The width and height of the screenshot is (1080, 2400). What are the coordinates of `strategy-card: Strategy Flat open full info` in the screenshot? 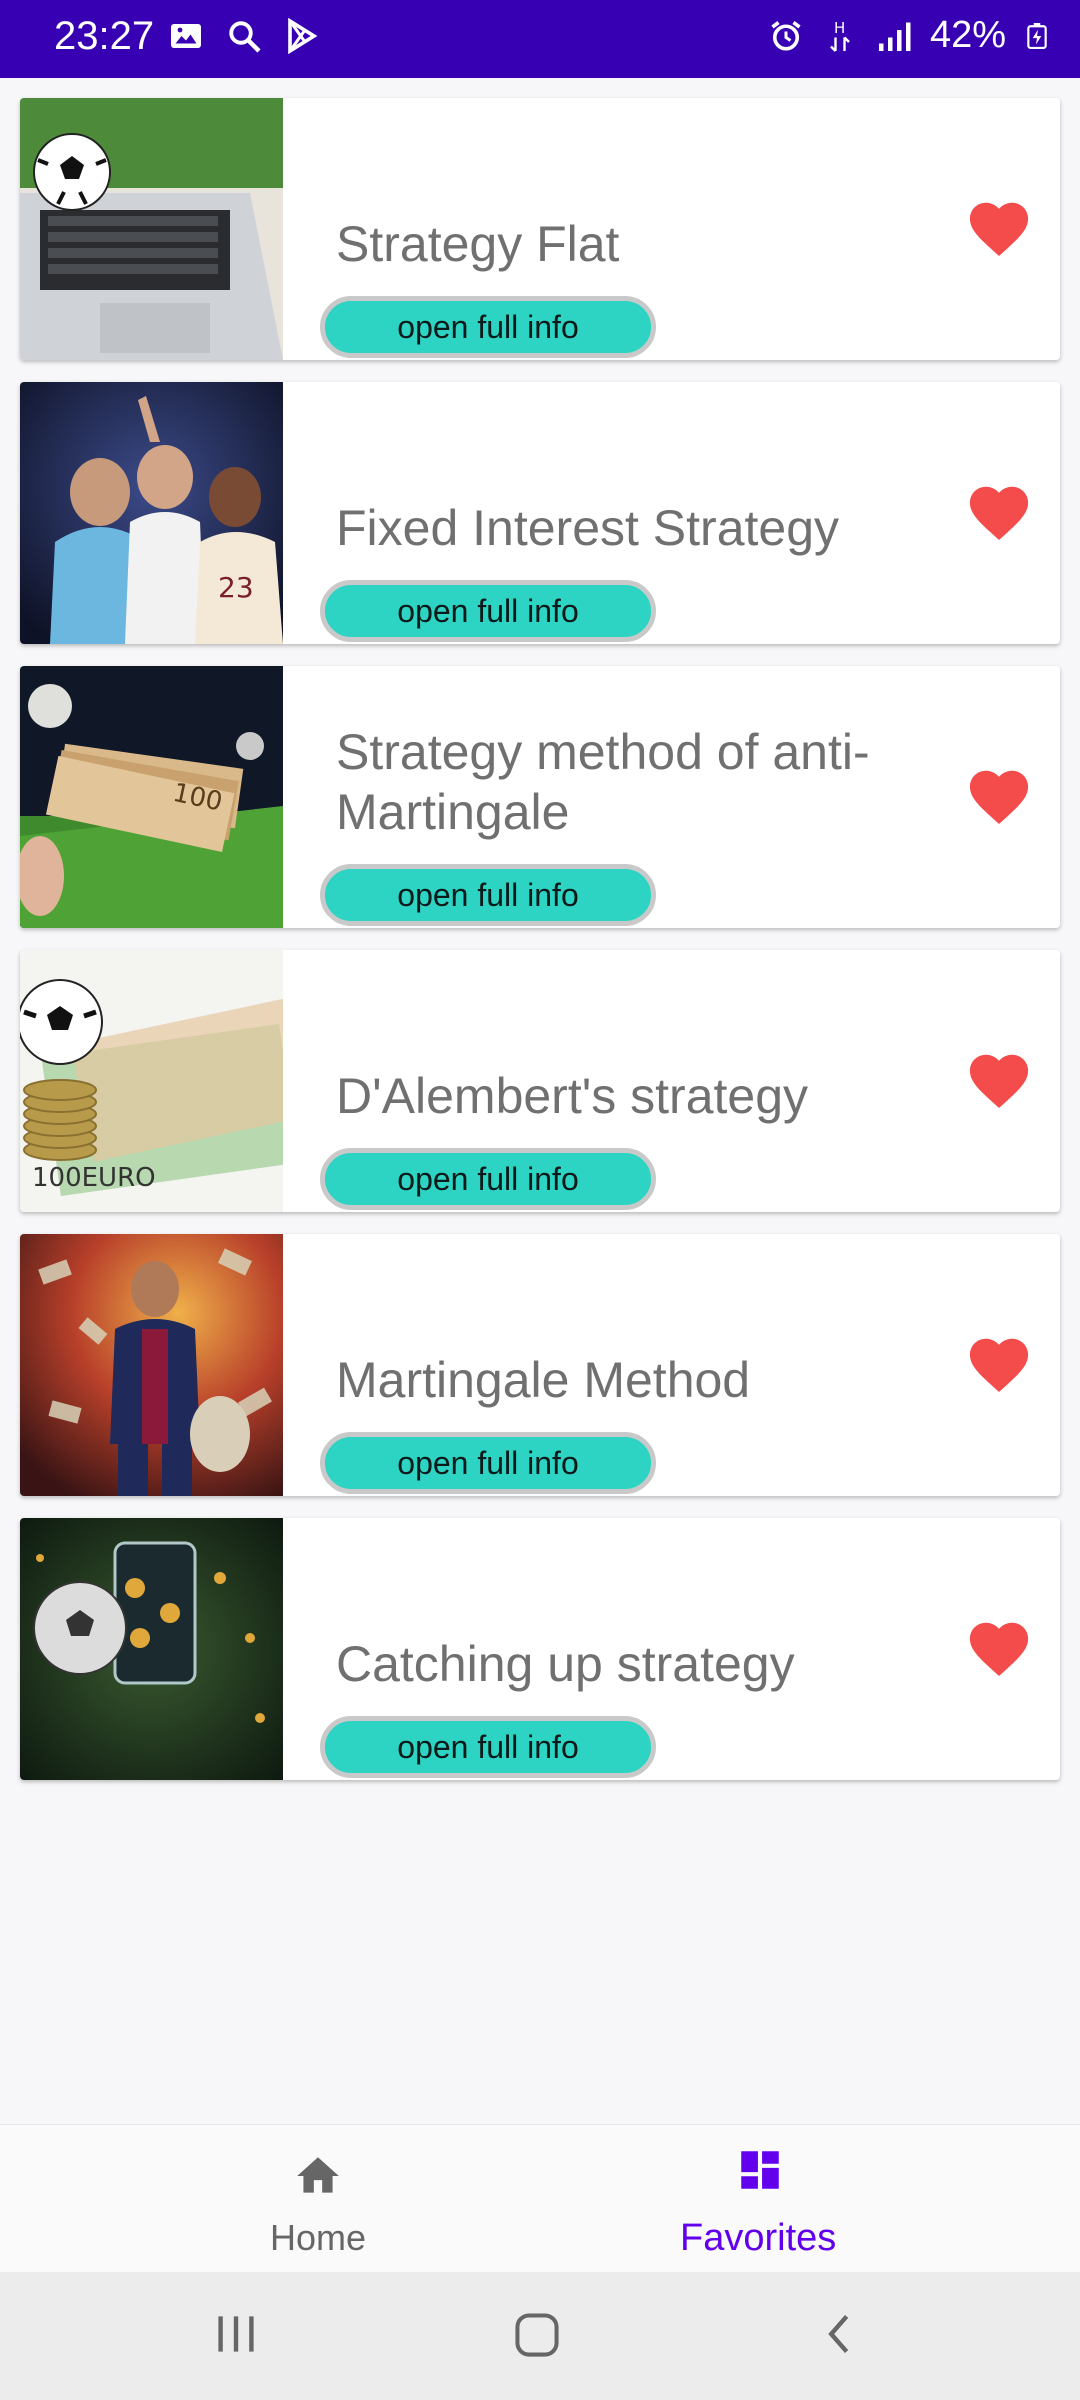 It's located at (540, 229).